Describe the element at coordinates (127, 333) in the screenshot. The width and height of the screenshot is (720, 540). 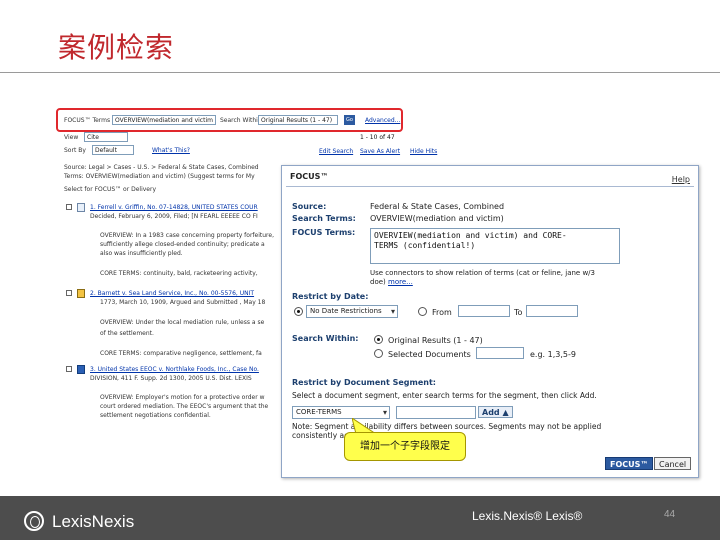
I see `result-overview: of the settlement.` at that location.